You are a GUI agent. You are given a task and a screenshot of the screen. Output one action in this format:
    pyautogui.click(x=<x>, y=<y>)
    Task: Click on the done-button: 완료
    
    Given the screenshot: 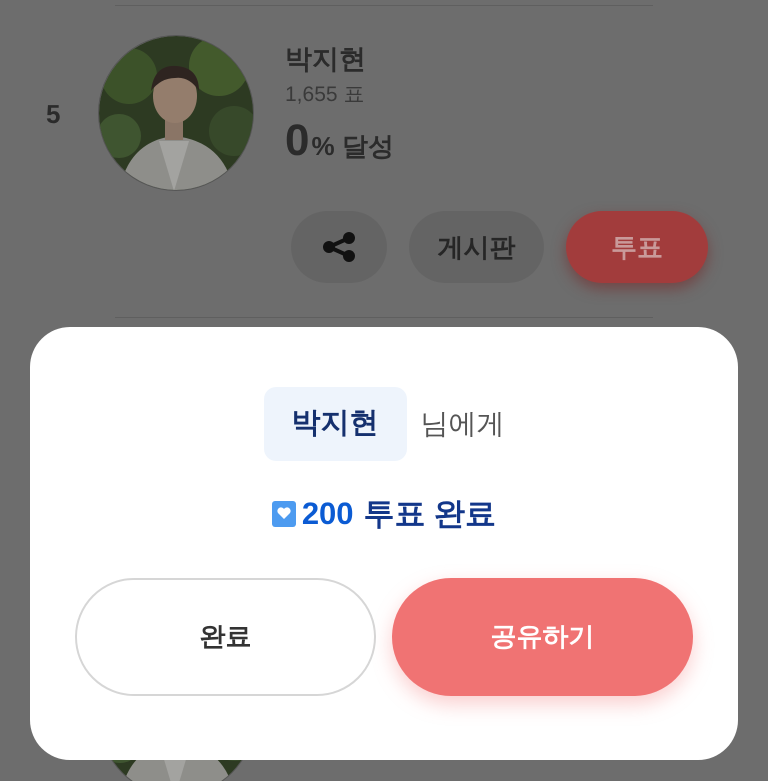 What is the action you would take?
    pyautogui.click(x=225, y=637)
    